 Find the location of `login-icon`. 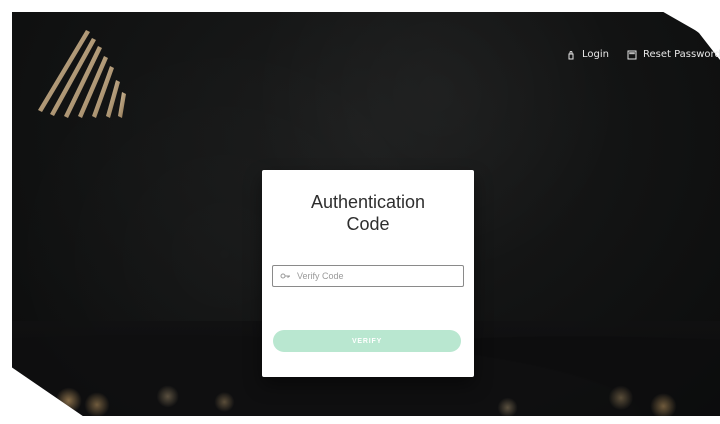

login-icon is located at coordinates (571, 55).